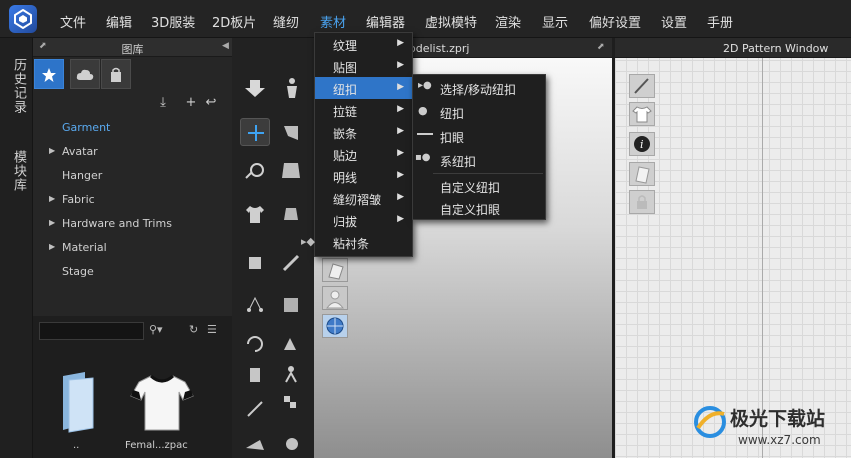 The image size is (851, 458). I want to click on tape-icon: ▸◆, so click(308, 241).